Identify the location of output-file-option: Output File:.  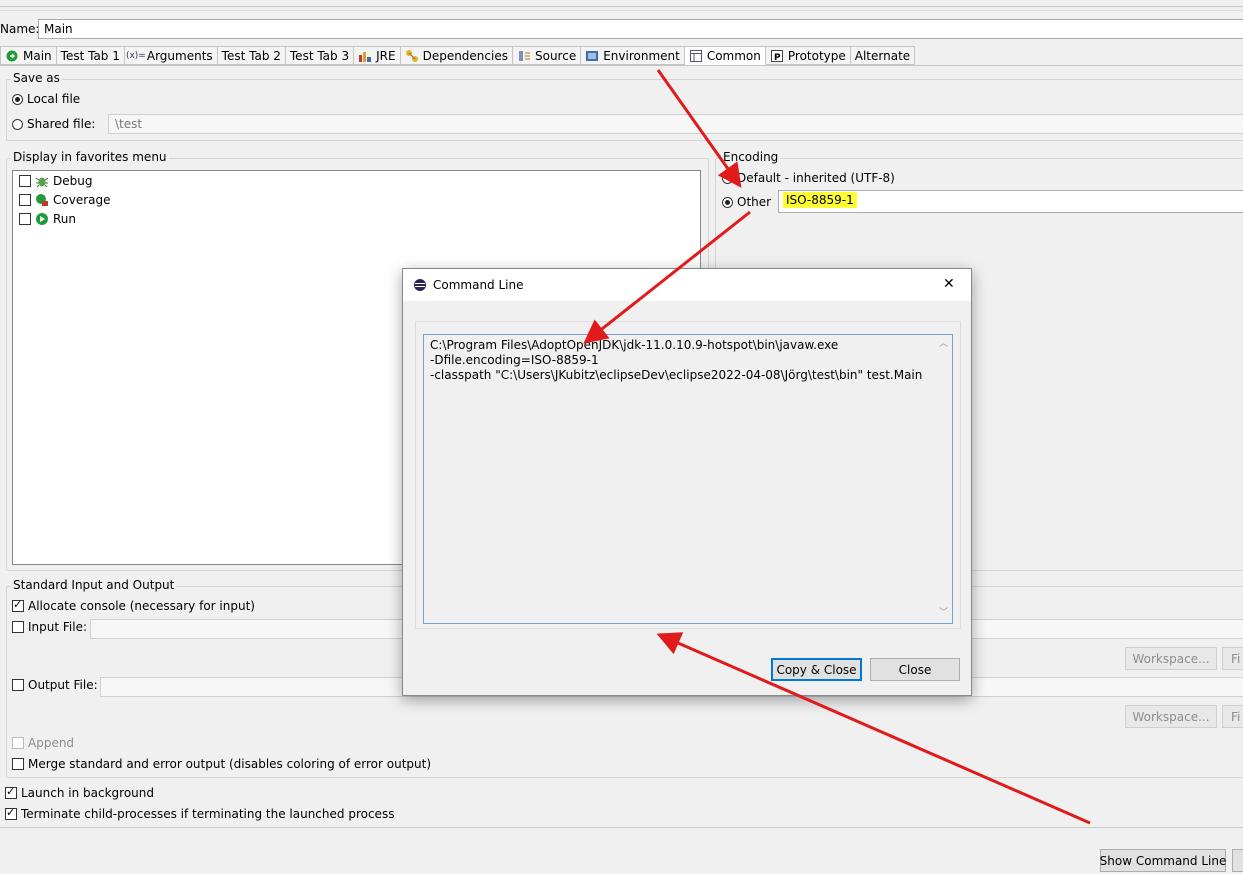
(55, 685).